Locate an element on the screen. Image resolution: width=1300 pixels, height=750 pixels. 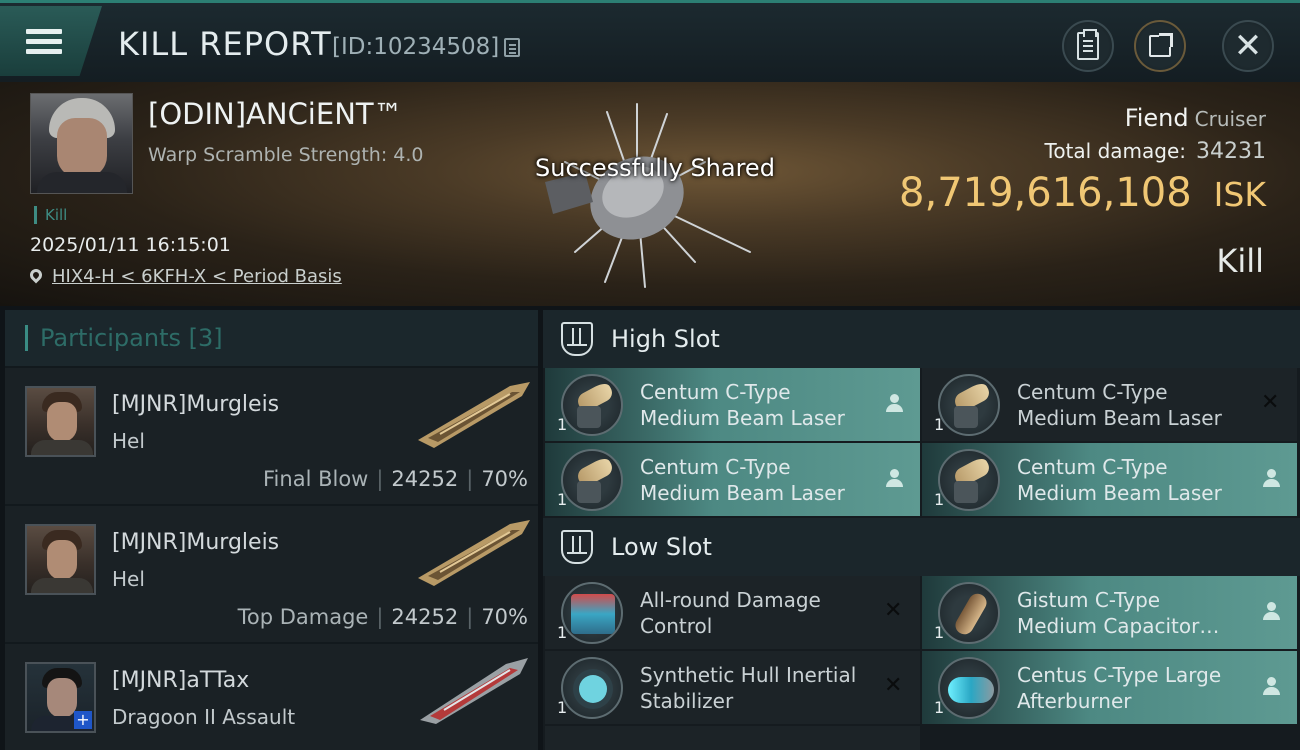
kill-tag: Kill is located at coordinates (50, 215).